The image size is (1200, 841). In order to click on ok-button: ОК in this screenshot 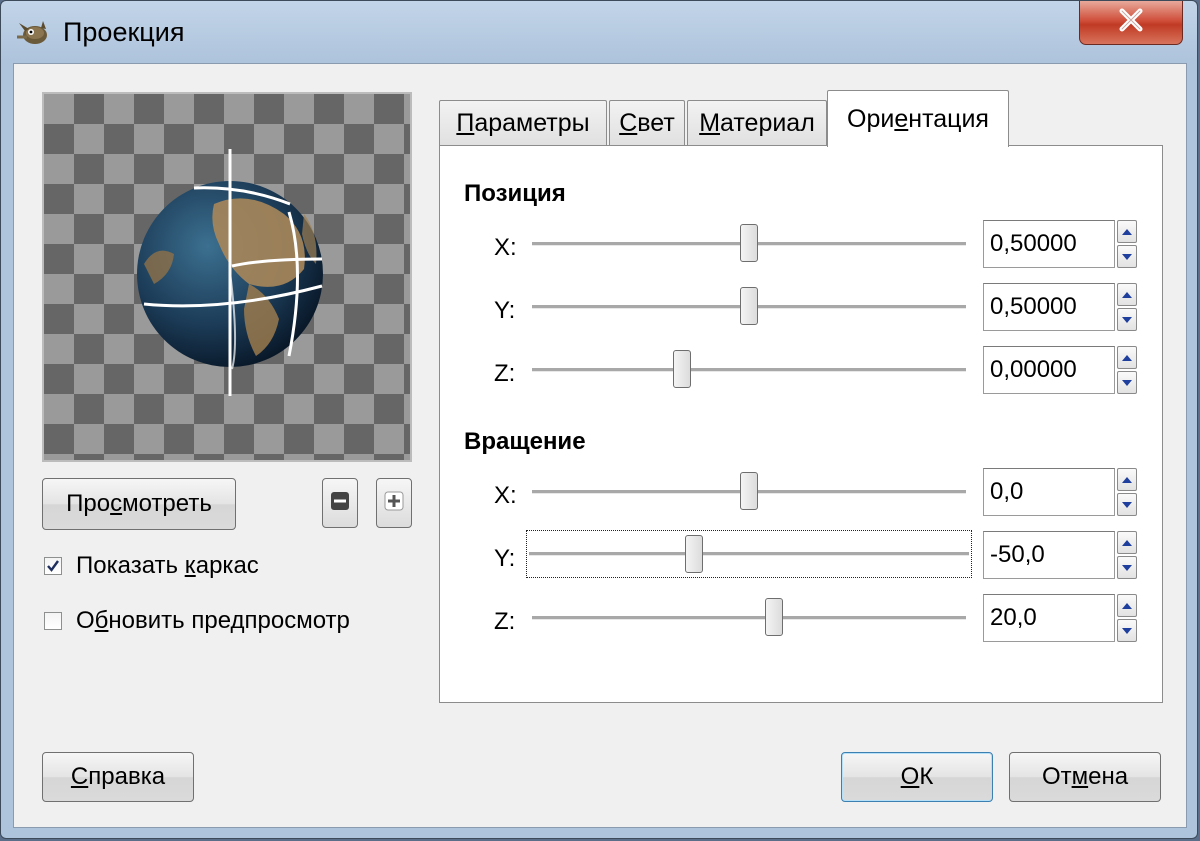, I will do `click(917, 777)`.